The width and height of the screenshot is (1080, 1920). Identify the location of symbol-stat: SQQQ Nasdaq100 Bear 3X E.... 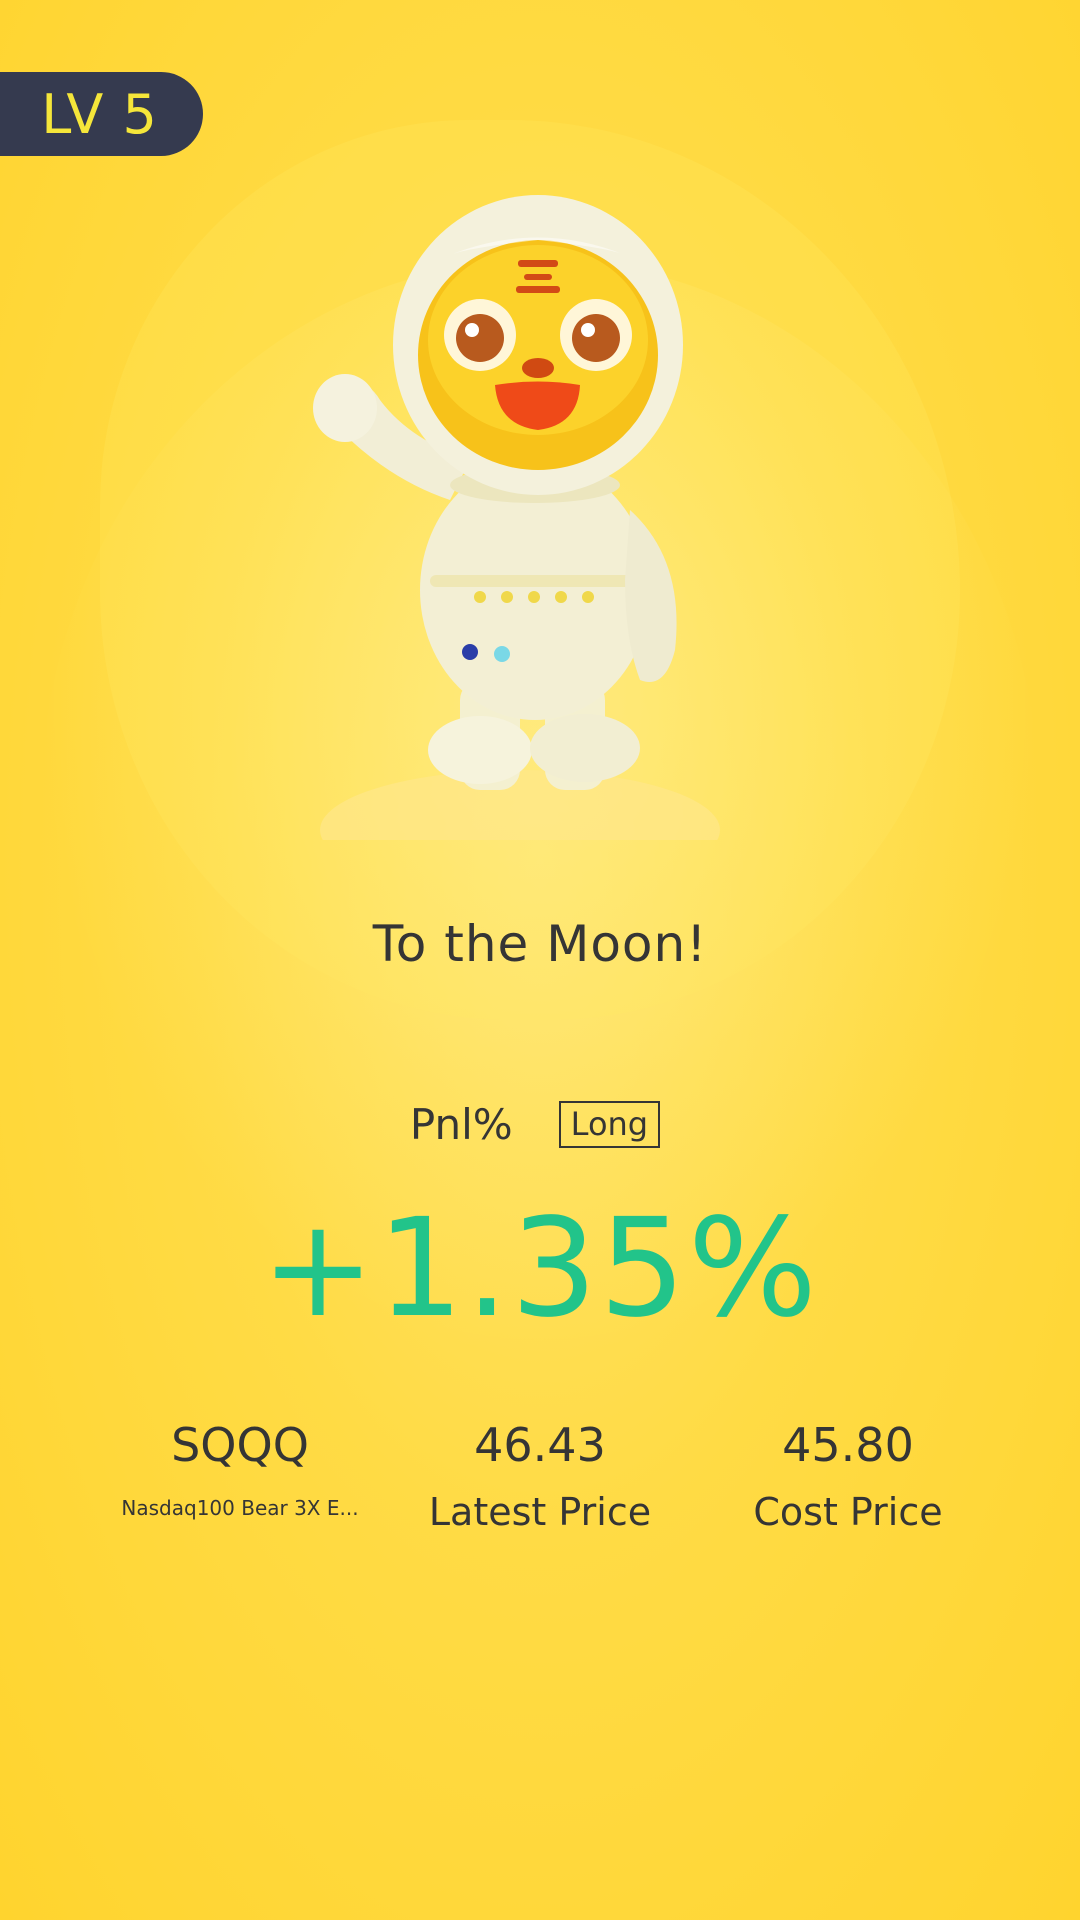
(240, 1469).